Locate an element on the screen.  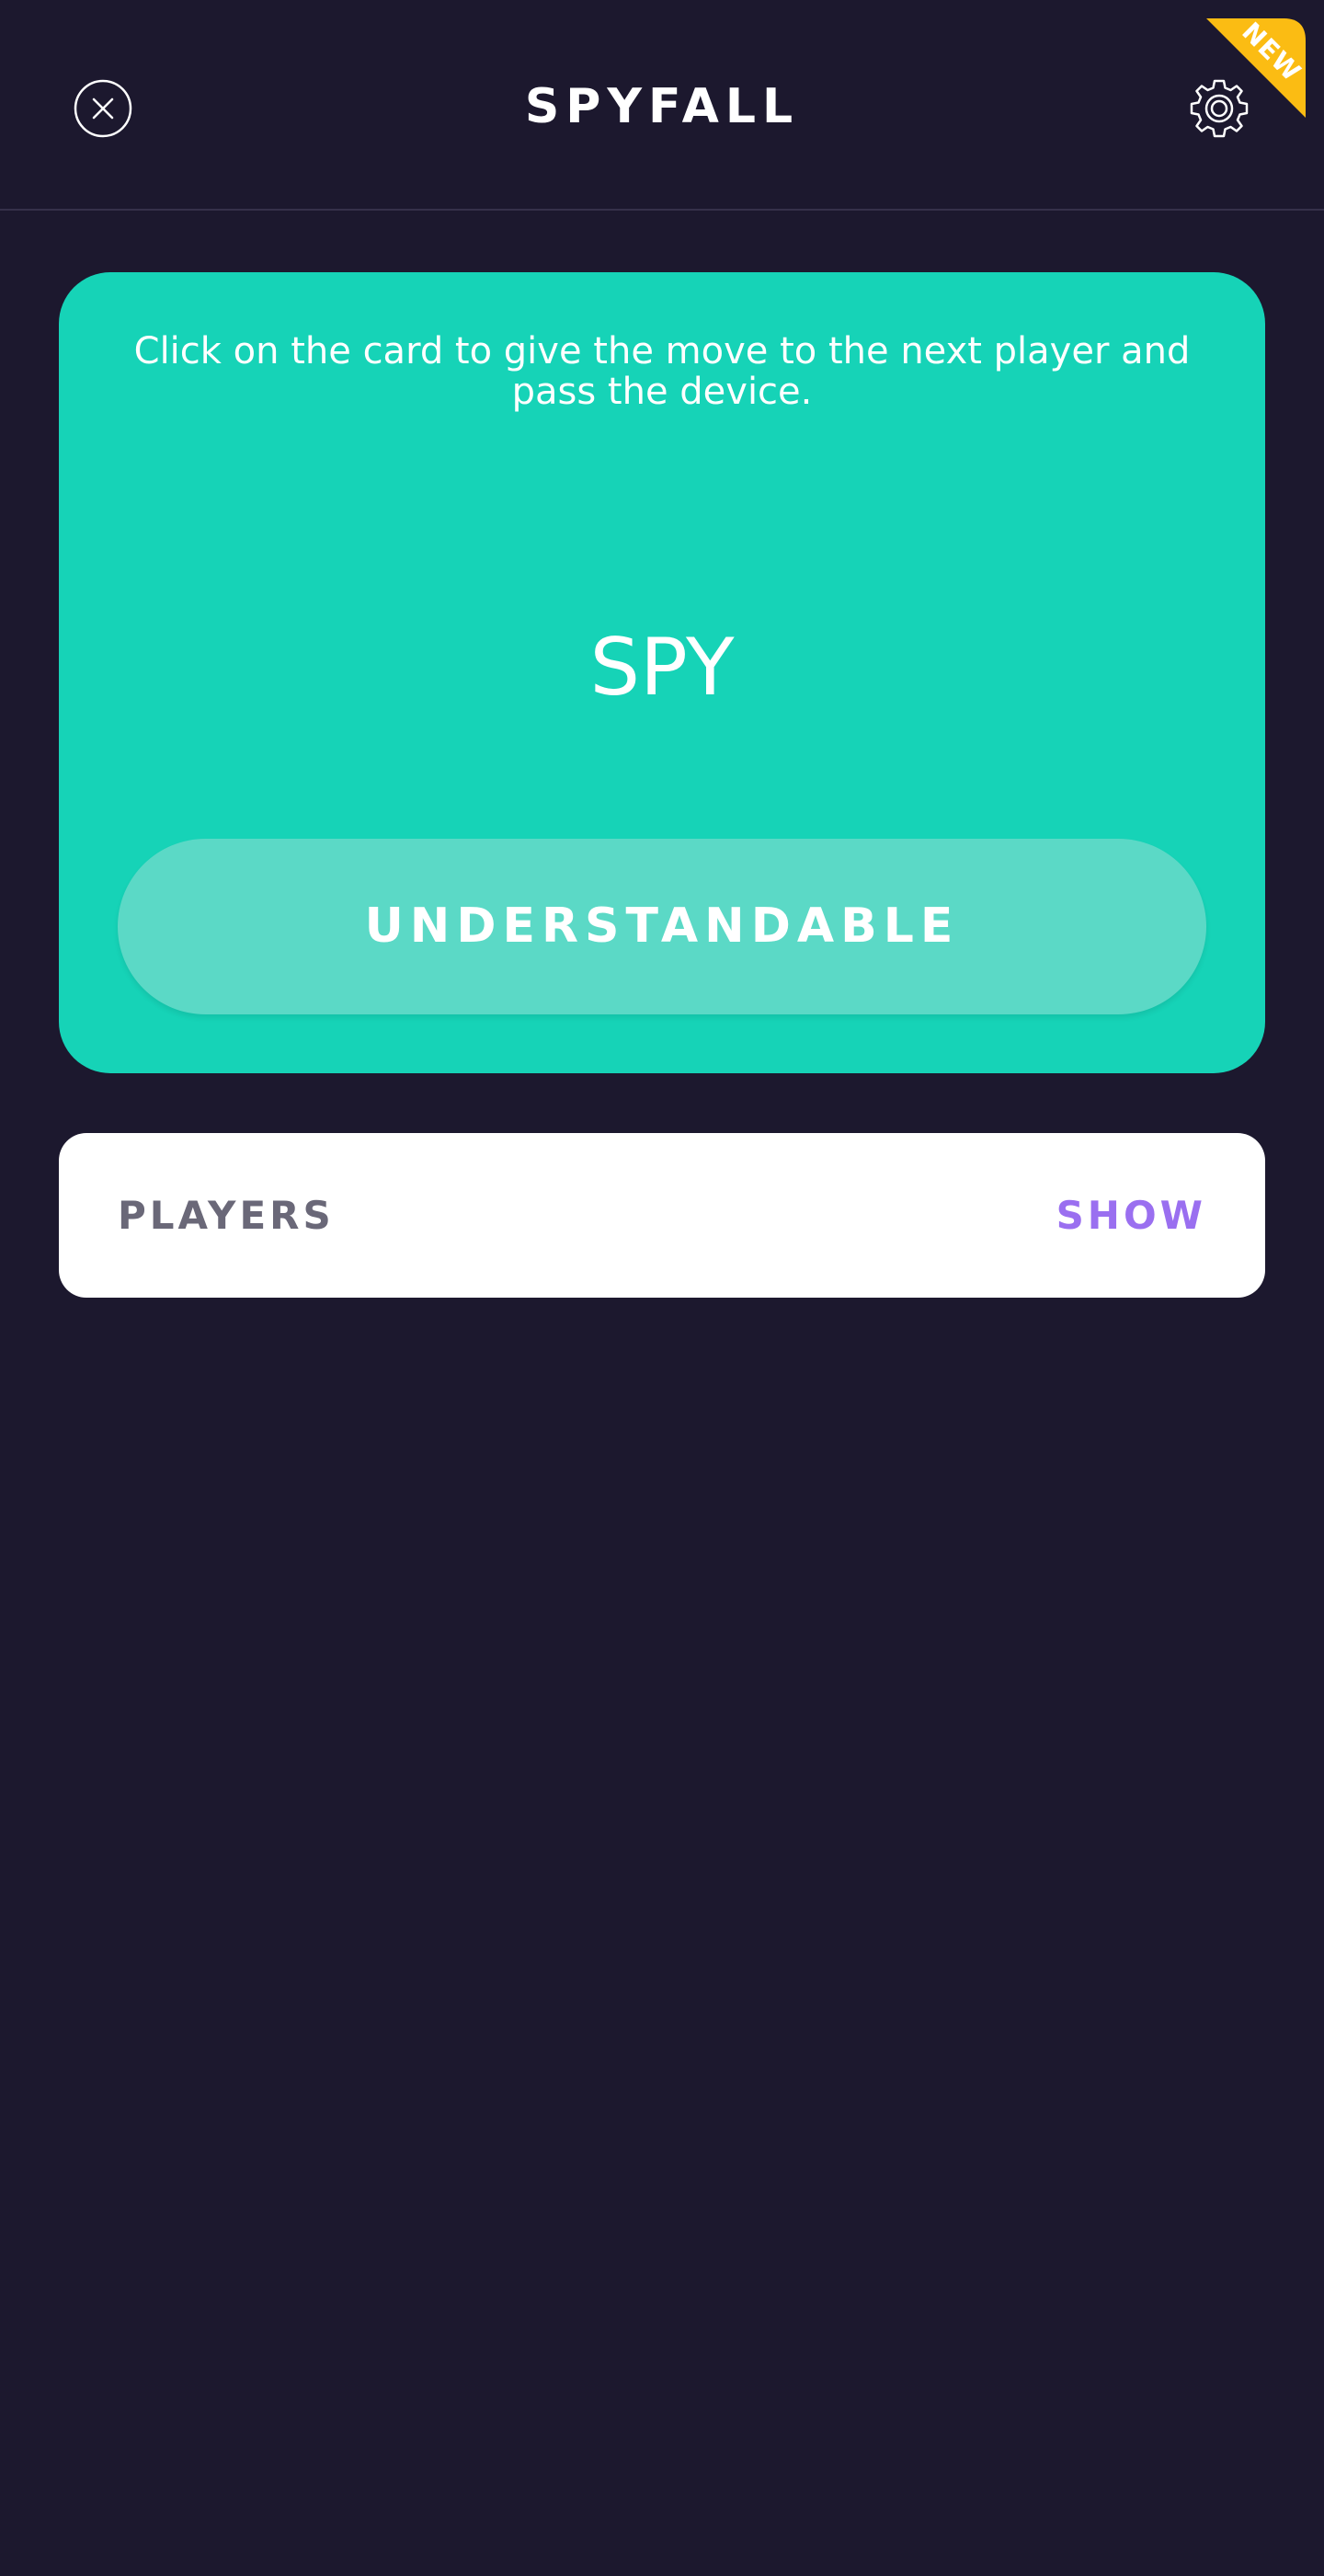
page-title: SPYFALL is located at coordinates (662, 106).